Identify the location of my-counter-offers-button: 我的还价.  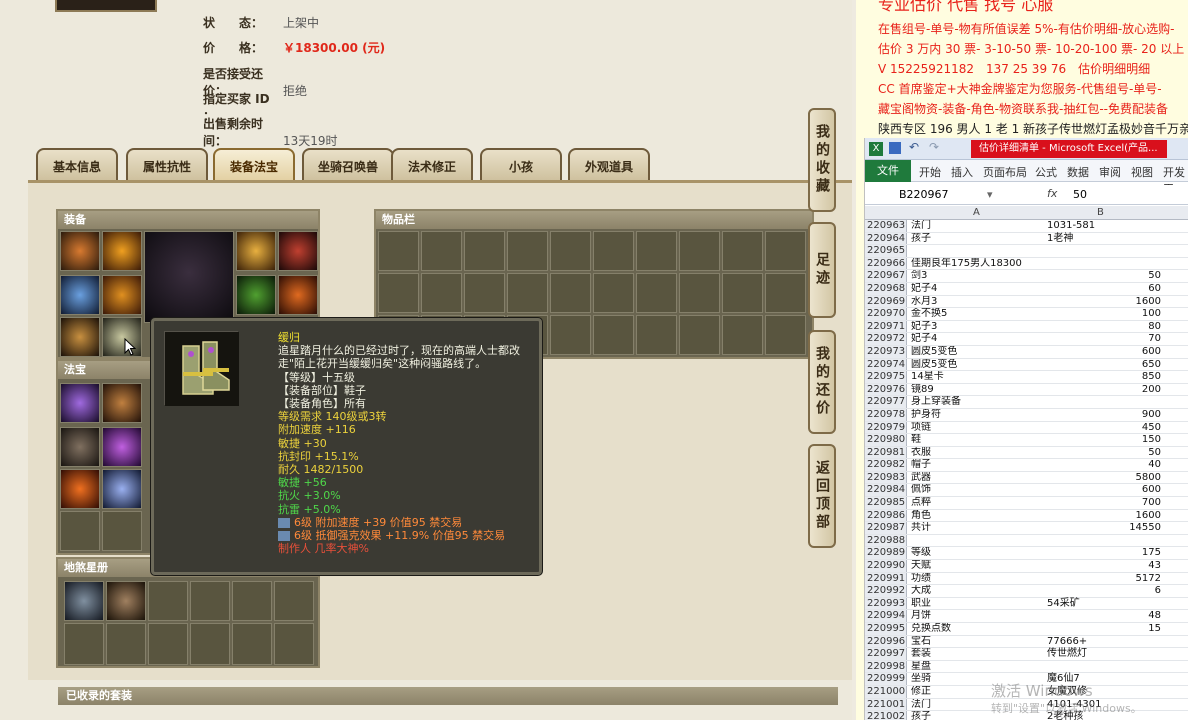
(822, 382).